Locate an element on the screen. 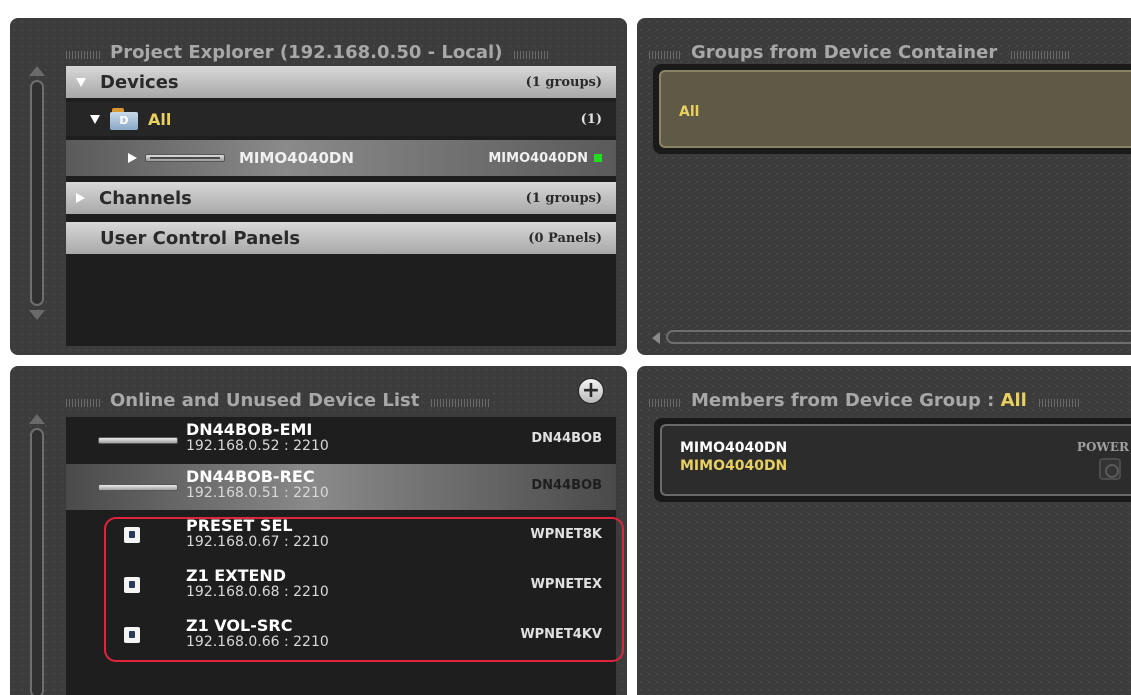  device-row: DN44BOB-EMI 192.168.0.52 : 2210 DN44BOB is located at coordinates (341, 440).